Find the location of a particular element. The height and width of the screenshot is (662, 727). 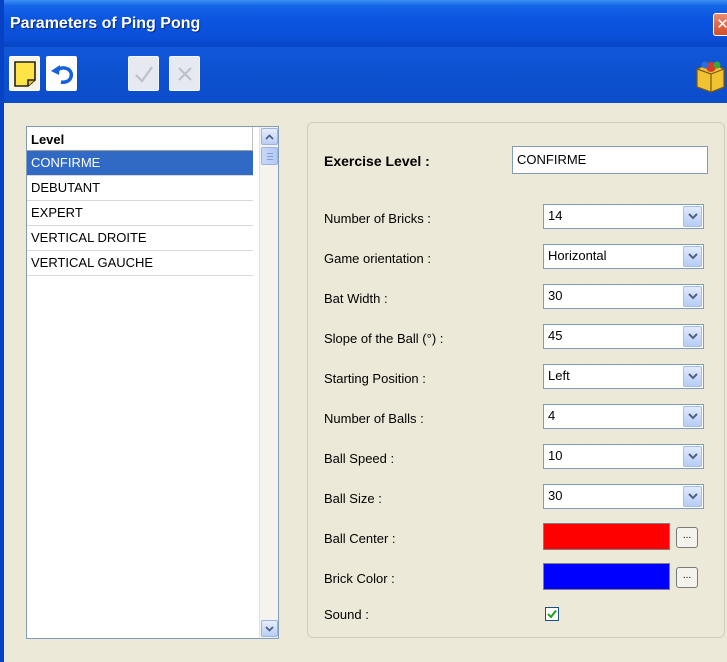

brick-color-swatch is located at coordinates (606, 576).